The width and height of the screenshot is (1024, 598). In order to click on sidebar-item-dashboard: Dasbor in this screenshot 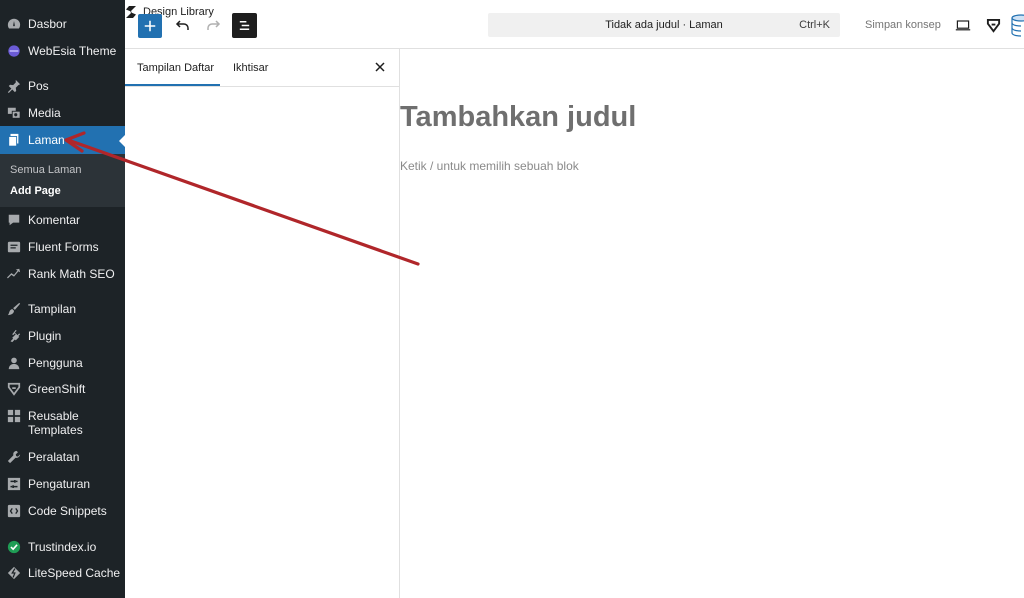, I will do `click(62, 24)`.